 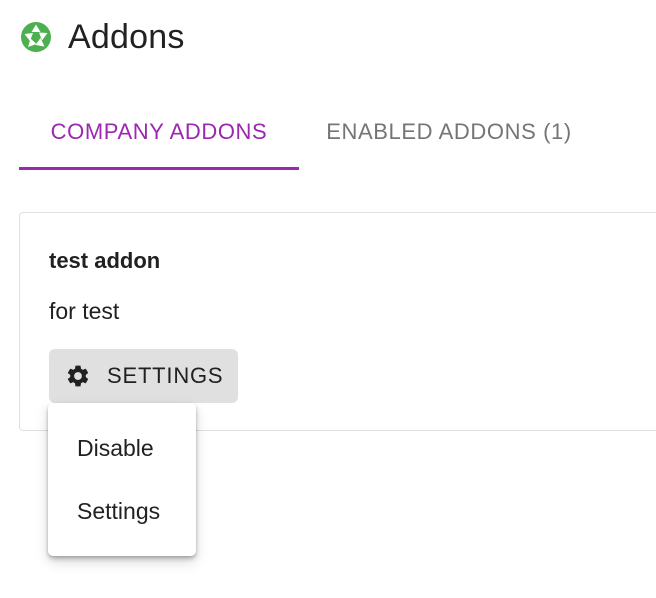 What do you see at coordinates (78, 376) in the screenshot?
I see `gear-icon` at bounding box center [78, 376].